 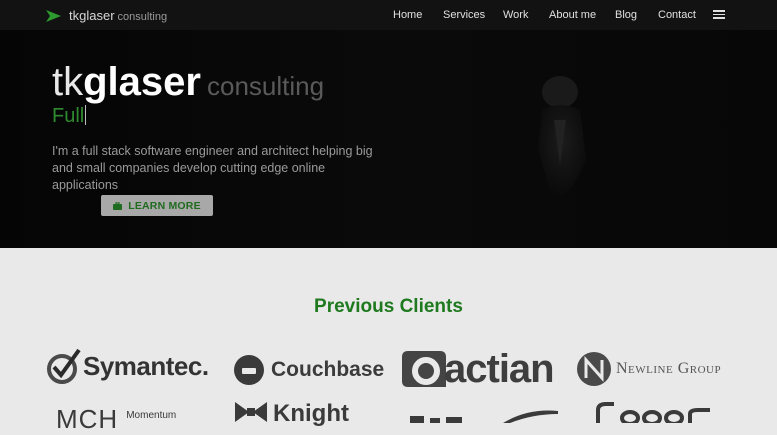 I want to click on client-name: MCH, so click(x=87, y=419).